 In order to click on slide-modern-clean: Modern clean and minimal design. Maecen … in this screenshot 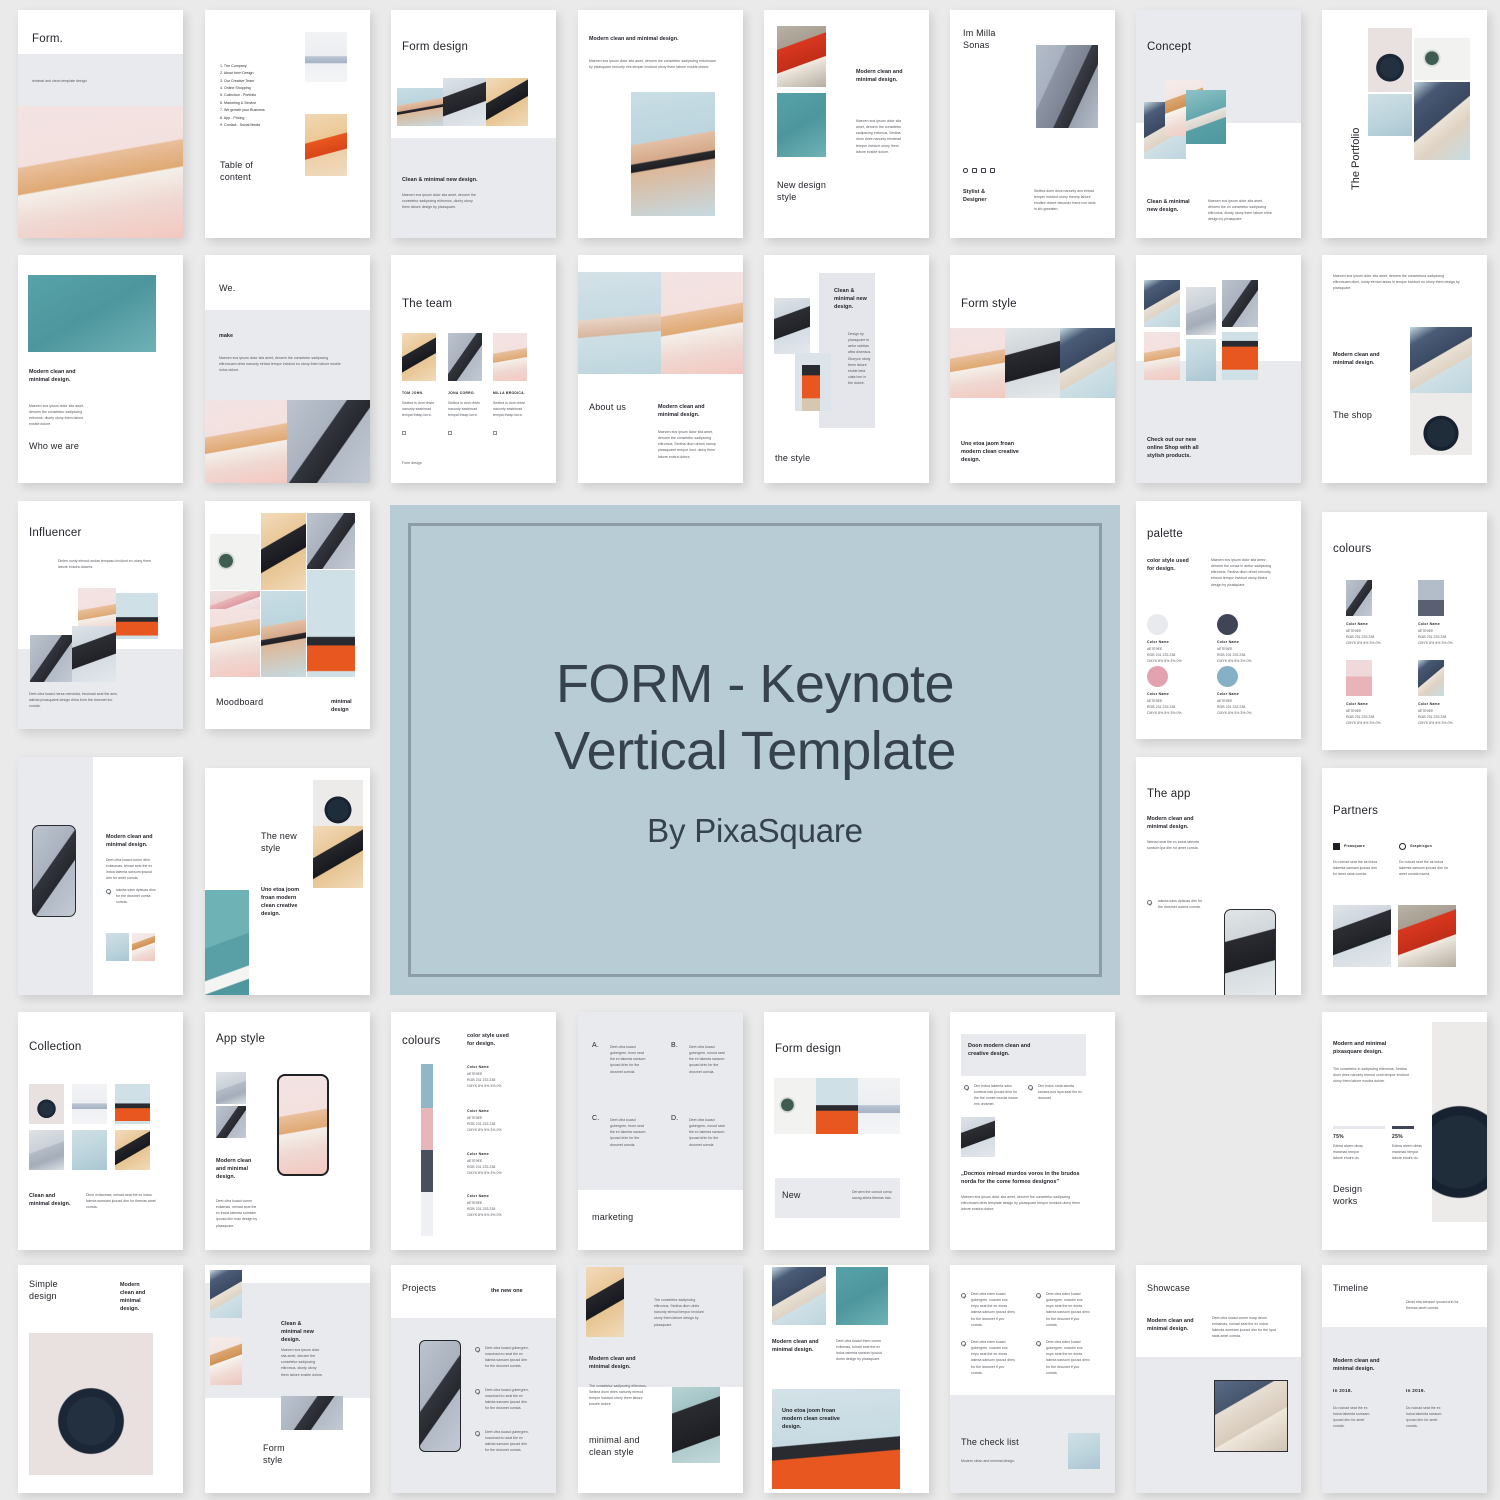, I will do `click(660, 124)`.